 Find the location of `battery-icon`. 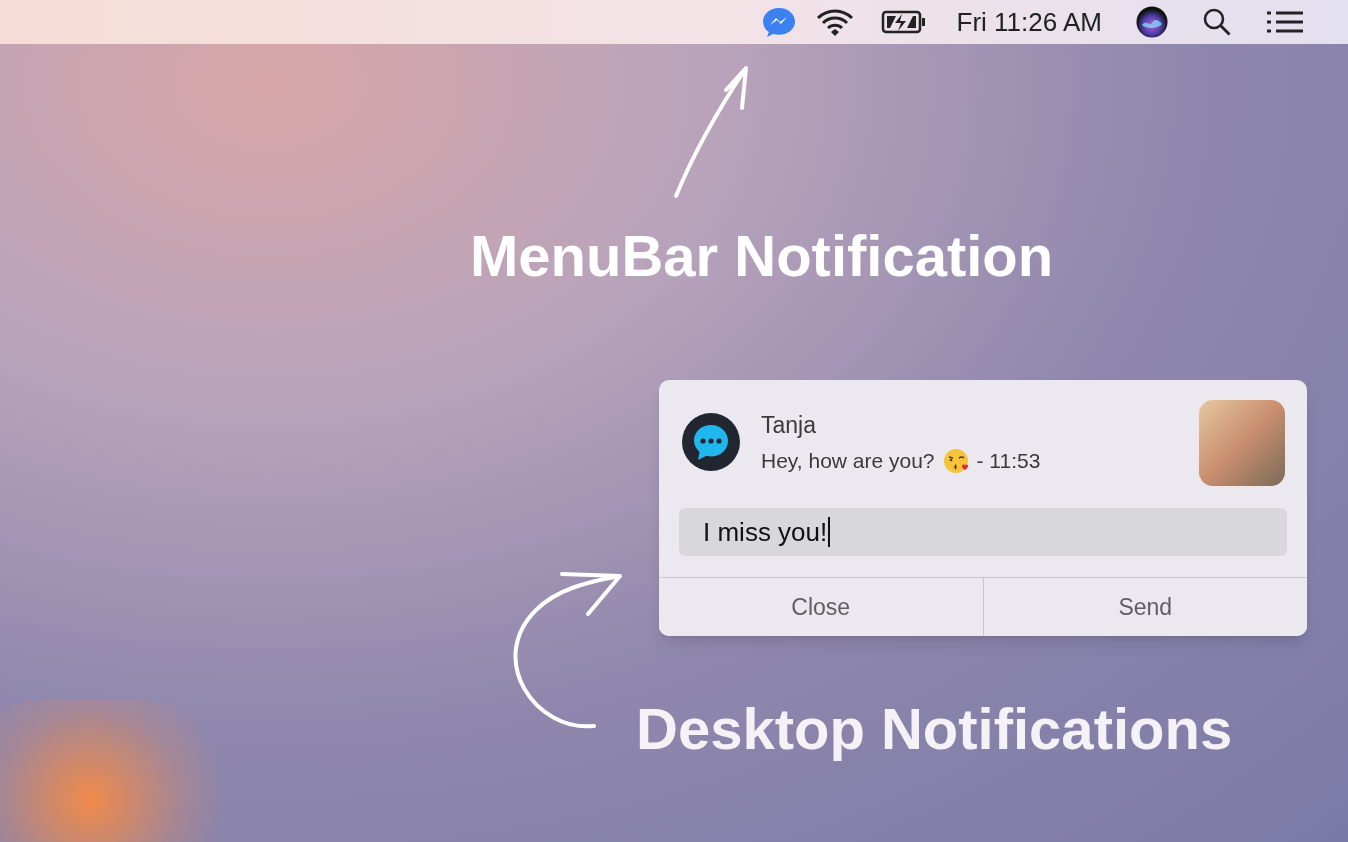

battery-icon is located at coordinates (903, 22).